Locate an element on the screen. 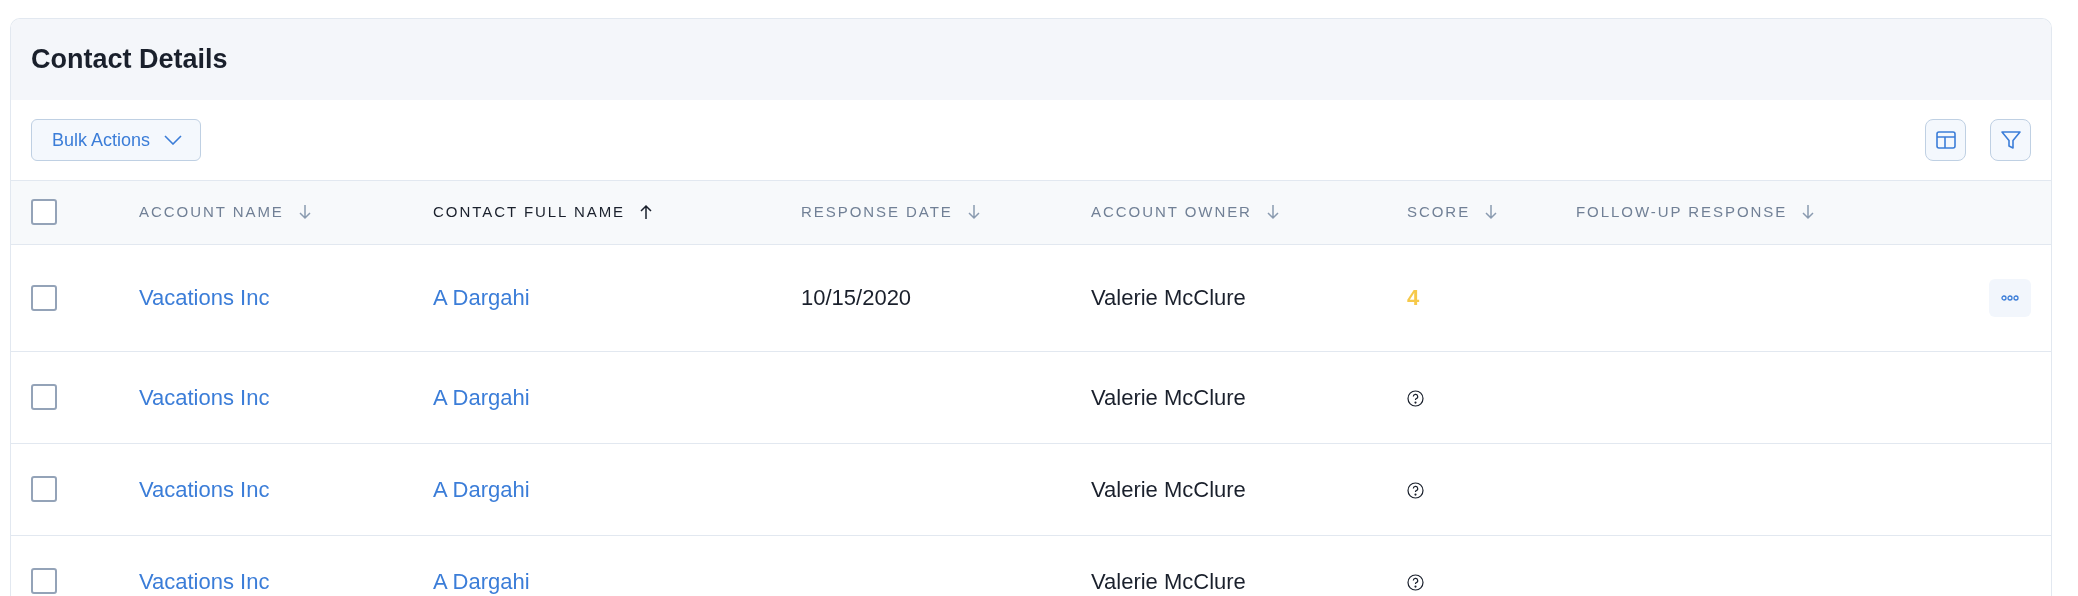  ellipsis-icon is located at coordinates (2010, 297).